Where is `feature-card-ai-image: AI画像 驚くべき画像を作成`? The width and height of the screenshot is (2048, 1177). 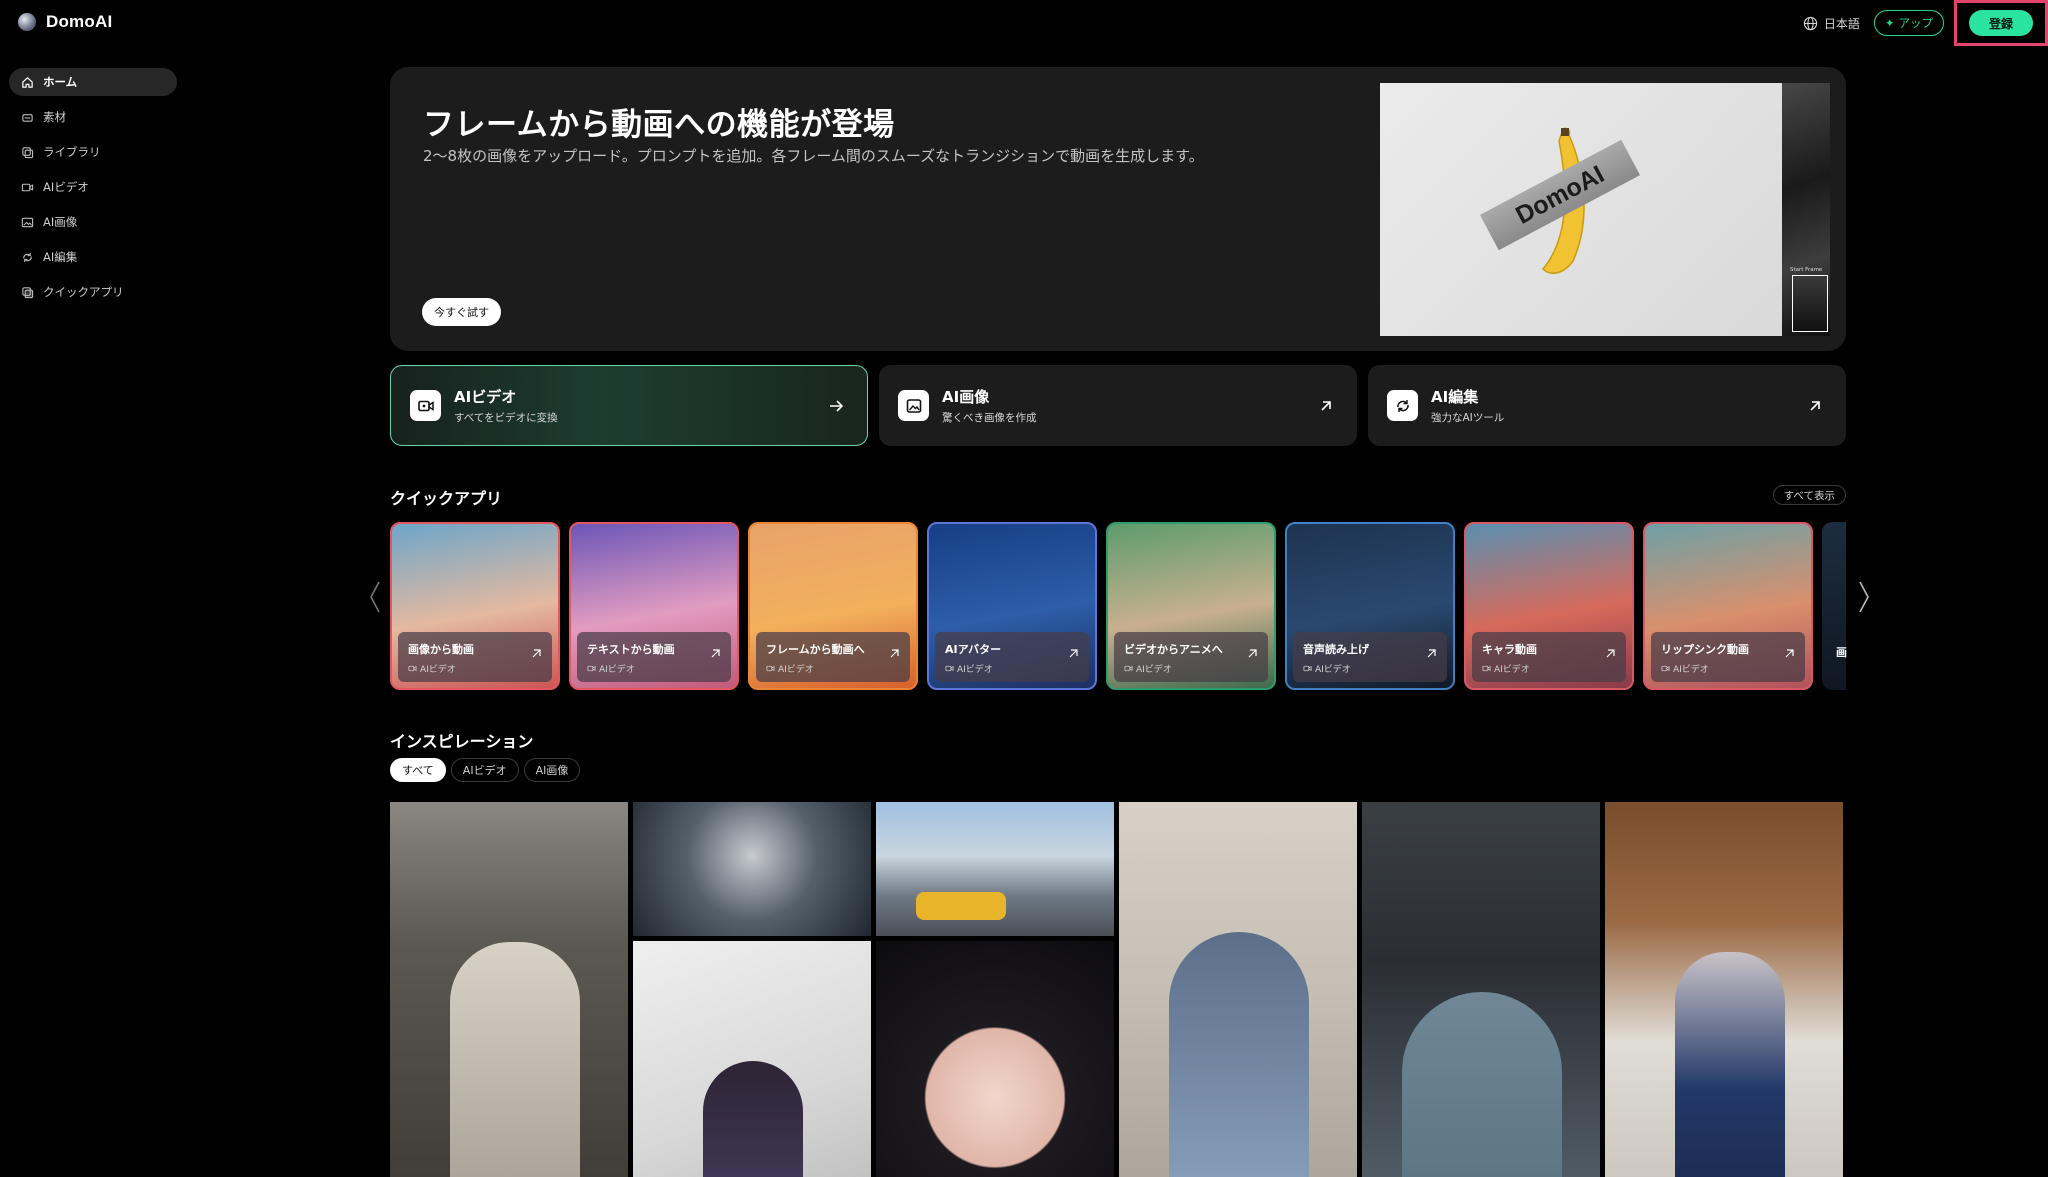 feature-card-ai-image: AI画像 驚くべき画像を作成 is located at coordinates (1118, 405).